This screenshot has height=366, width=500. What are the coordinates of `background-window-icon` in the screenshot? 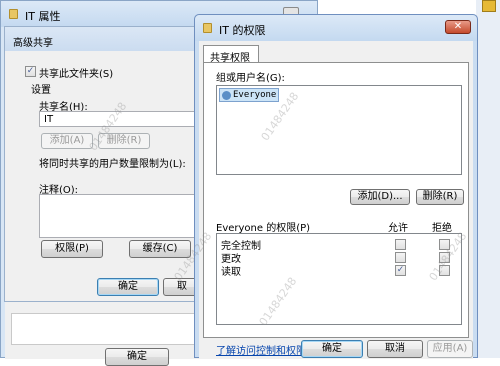 It's located at (489, 6).